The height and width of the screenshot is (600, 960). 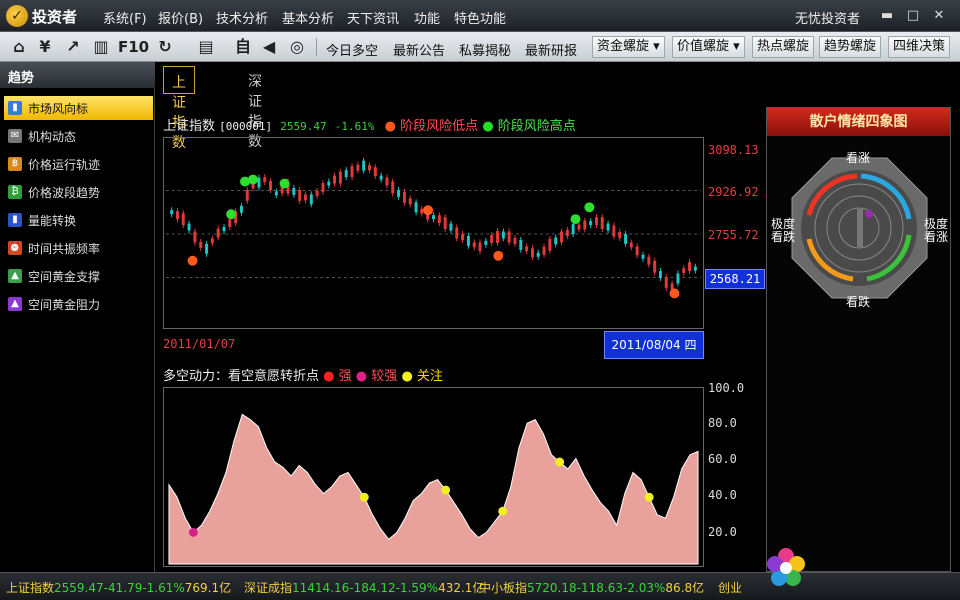 What do you see at coordinates (887, 16) in the screenshot?
I see `restore-icon: ▬` at bounding box center [887, 16].